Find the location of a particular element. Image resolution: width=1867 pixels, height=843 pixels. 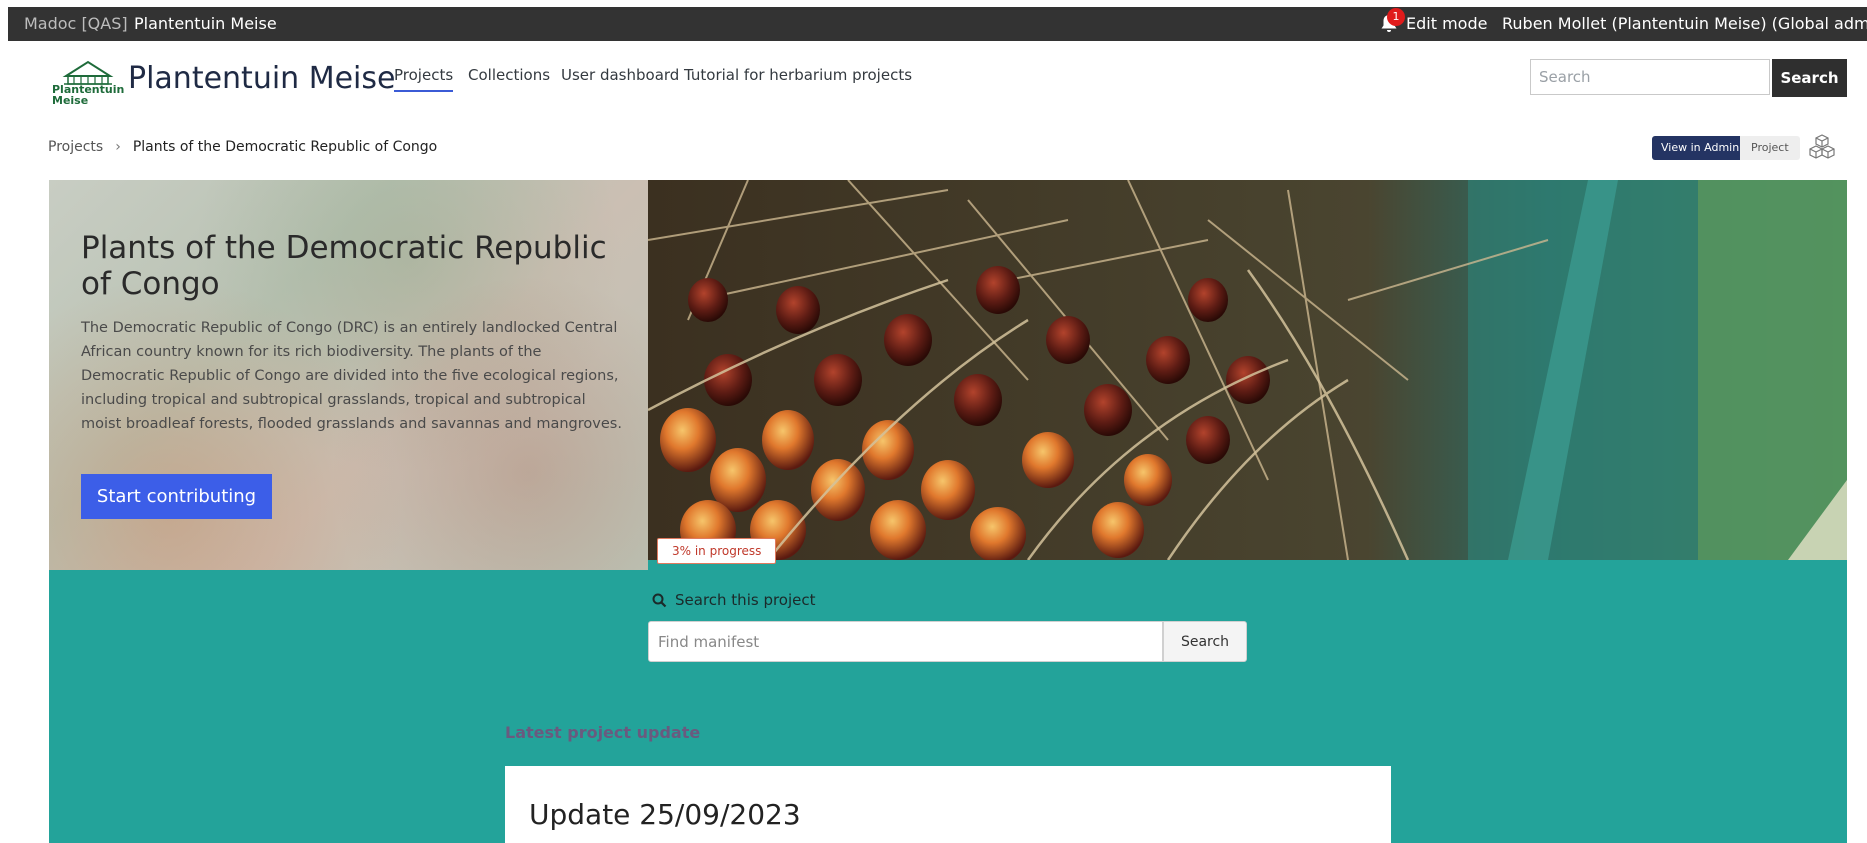

view-in-admin-button: View in Admin is located at coordinates (1700, 148).